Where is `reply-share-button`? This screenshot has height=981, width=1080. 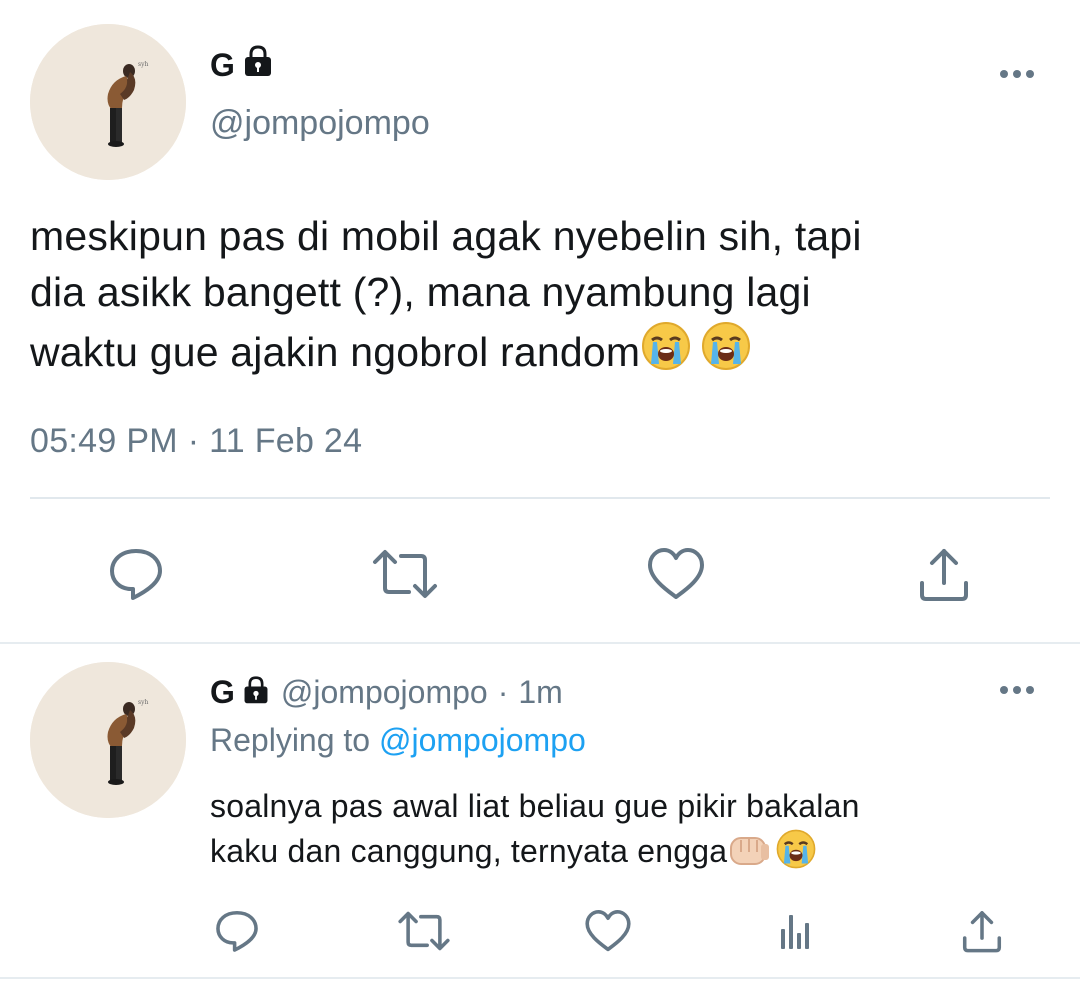 reply-share-button is located at coordinates (982, 931).